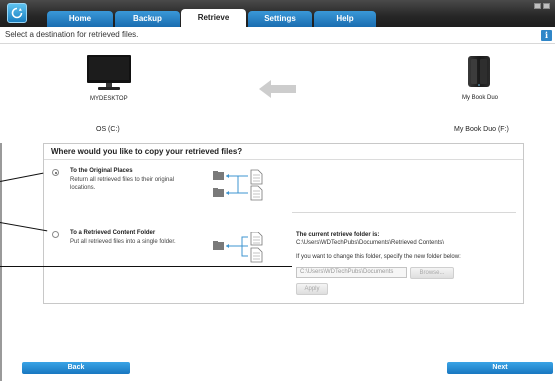 The image size is (555, 381). What do you see at coordinates (238, 185) in the screenshot?
I see `original-places-diagram-icon` at bounding box center [238, 185].